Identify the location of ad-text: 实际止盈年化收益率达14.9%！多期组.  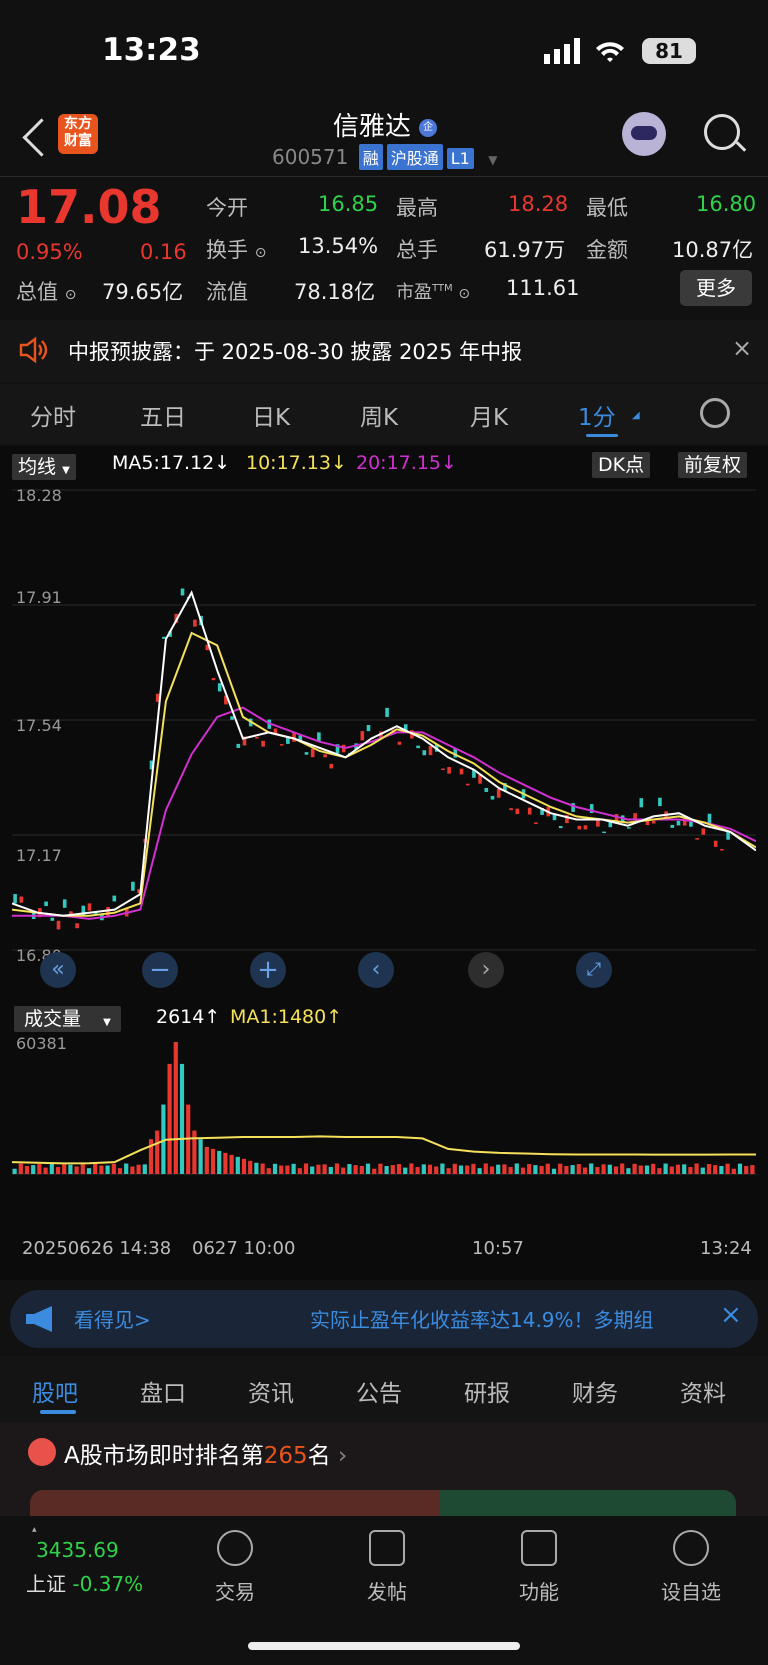
(510, 1318).